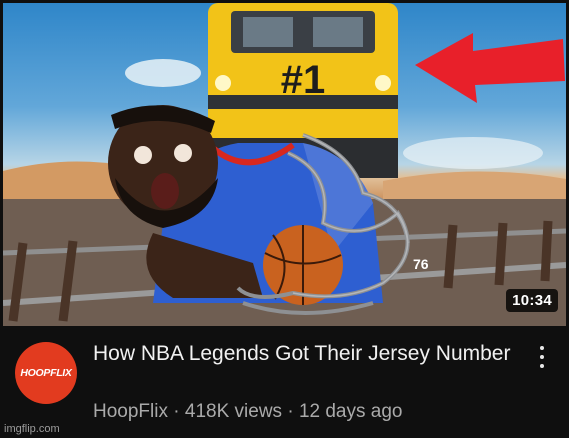 The width and height of the screenshot is (569, 438). What do you see at coordinates (32, 429) in the screenshot?
I see `watermark: imgflip.com` at bounding box center [32, 429].